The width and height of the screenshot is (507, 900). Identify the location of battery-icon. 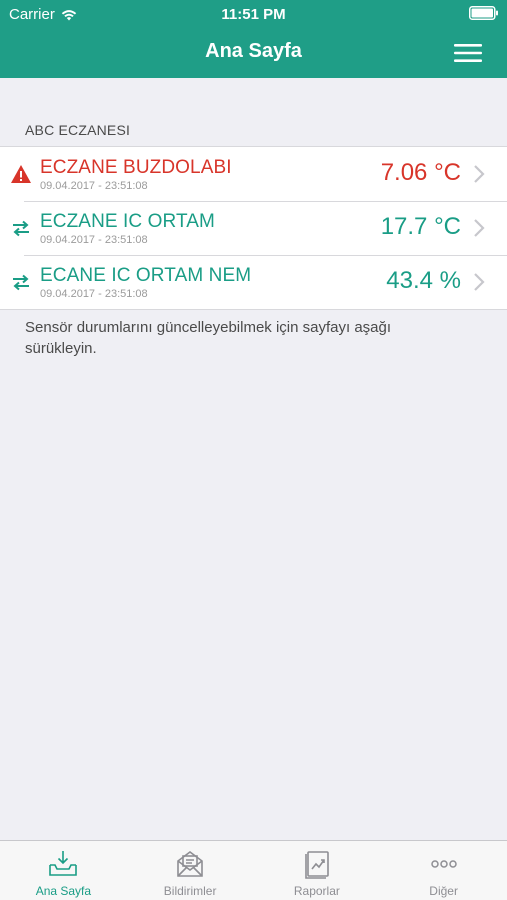
(483, 13).